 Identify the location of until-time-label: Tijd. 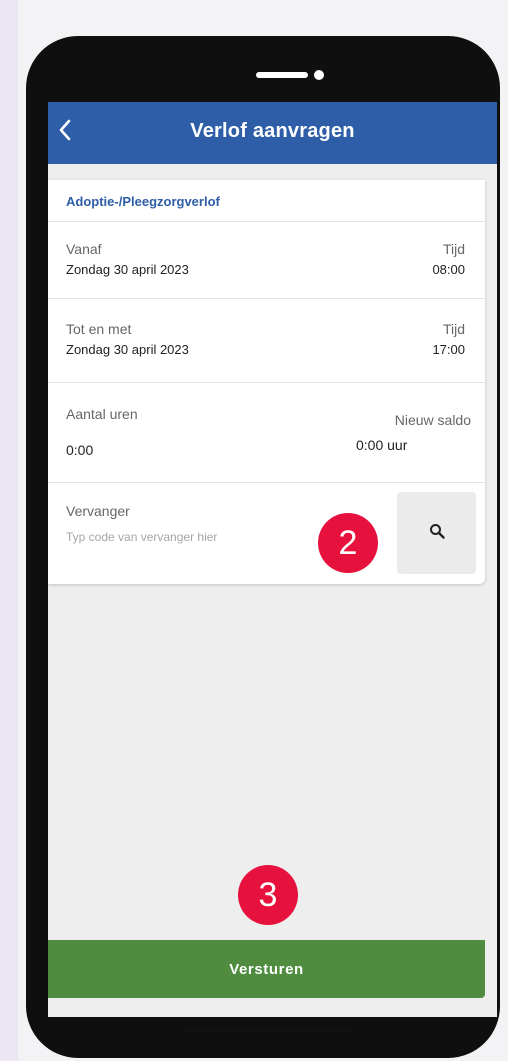
(453, 329).